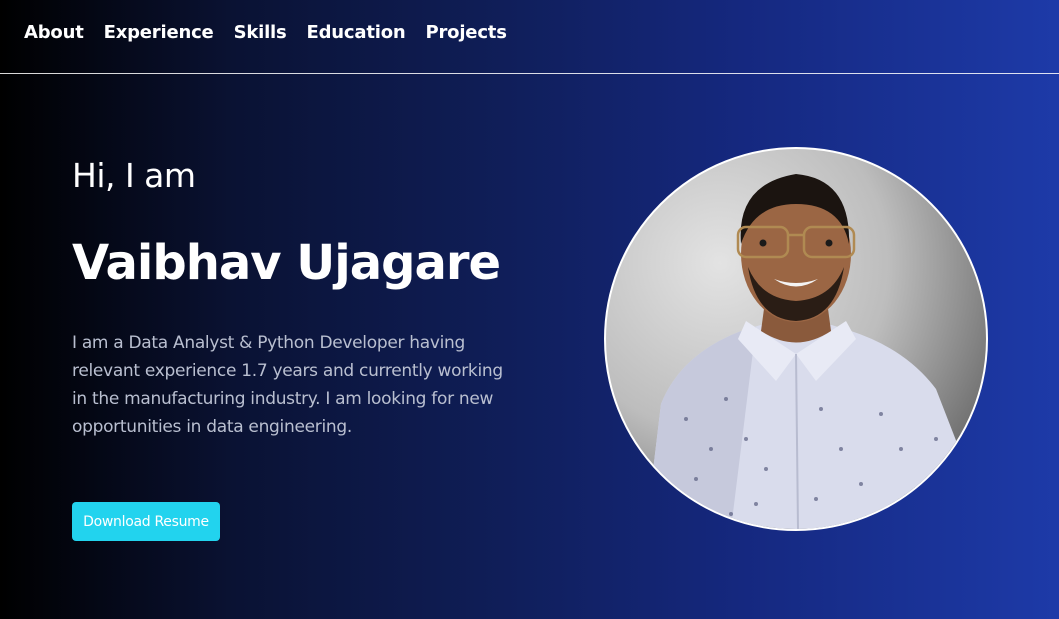 The width and height of the screenshot is (1059, 619). I want to click on nav-about-link: About, so click(54, 32).